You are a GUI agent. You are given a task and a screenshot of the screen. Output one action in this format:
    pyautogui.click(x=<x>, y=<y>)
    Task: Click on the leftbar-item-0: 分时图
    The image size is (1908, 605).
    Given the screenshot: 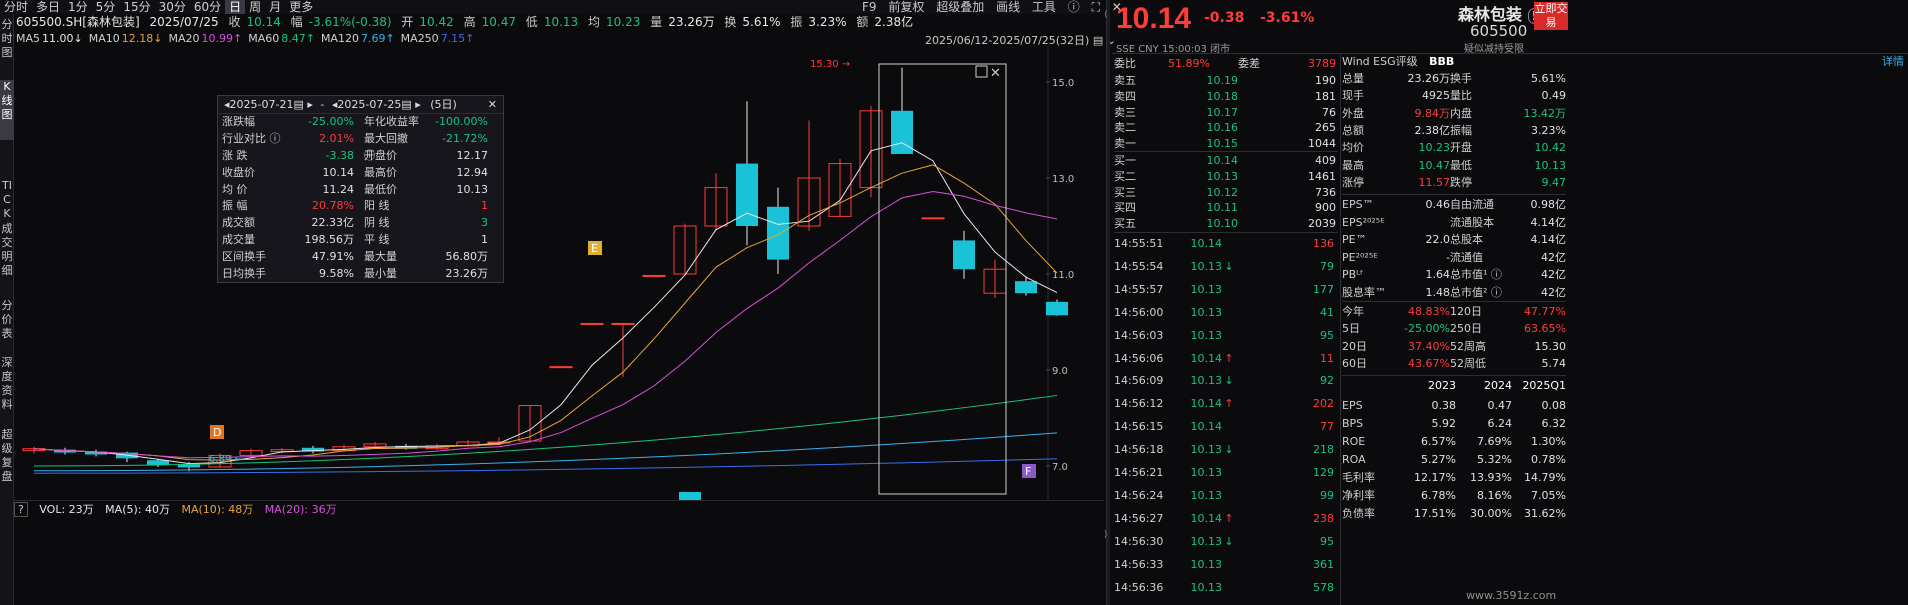 What is the action you would take?
    pyautogui.click(x=7, y=38)
    